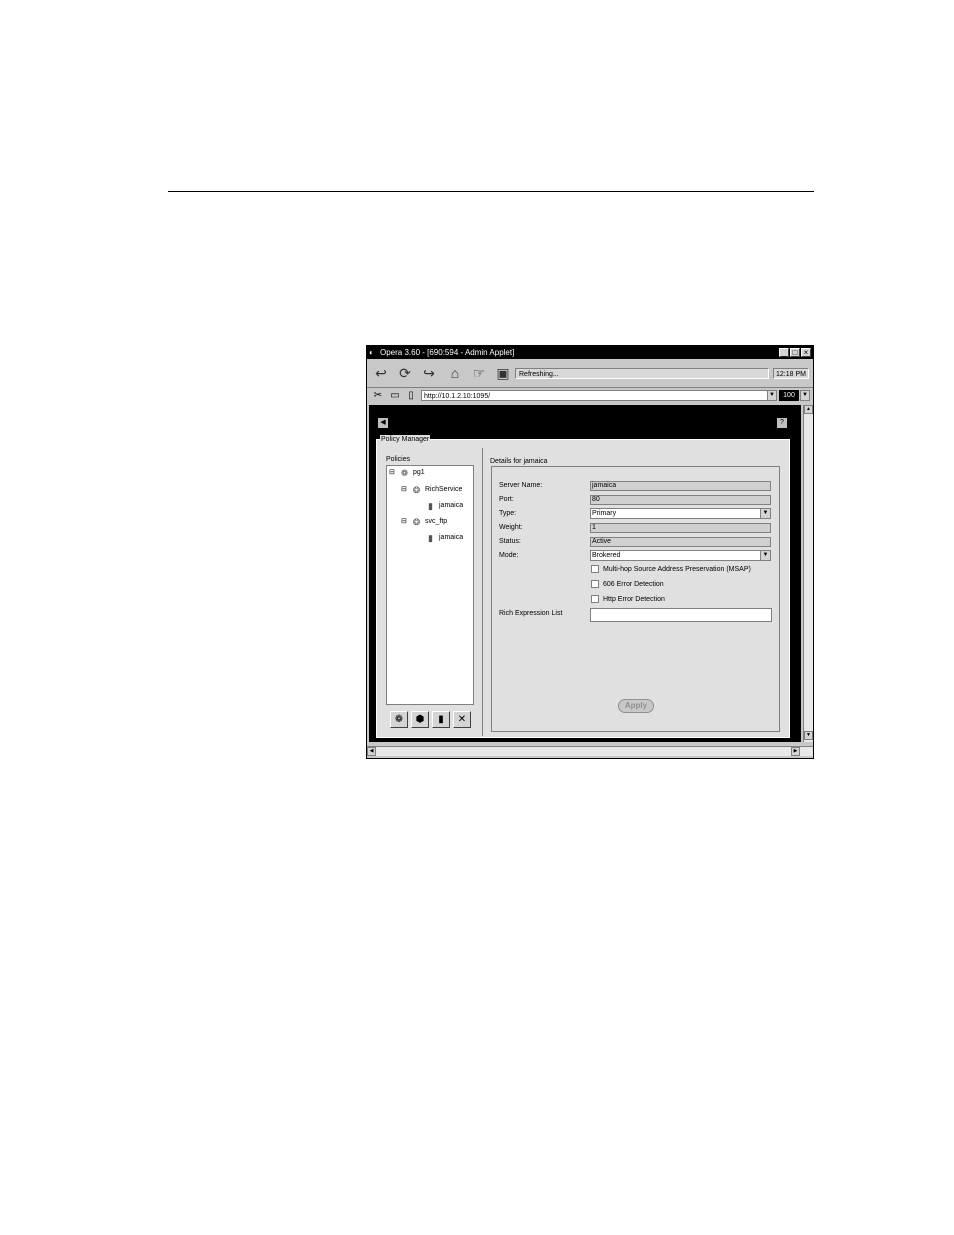 The width and height of the screenshot is (954, 1235). Describe the element at coordinates (462, 719) in the screenshot. I see `remove-button: ✕` at that location.